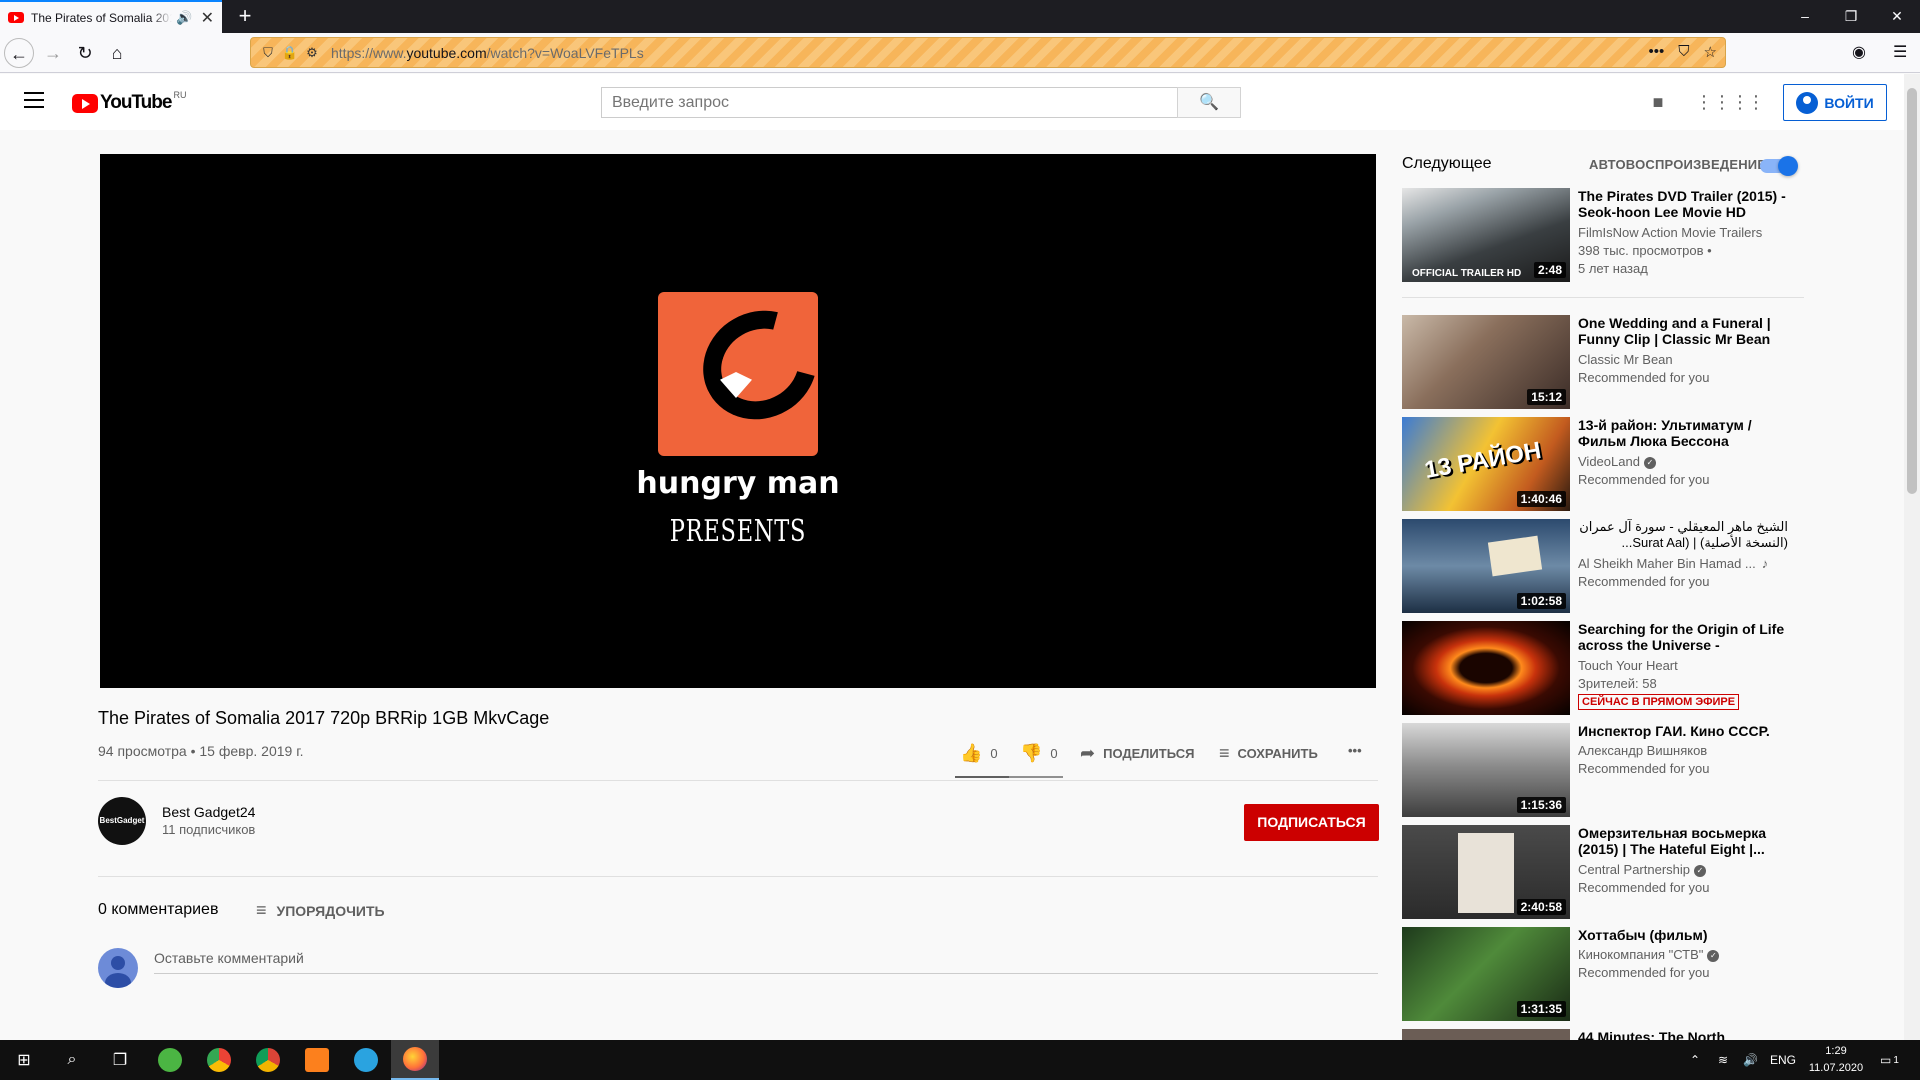  What do you see at coordinates (170, 1060) in the screenshot?
I see `utorrent-icon` at bounding box center [170, 1060].